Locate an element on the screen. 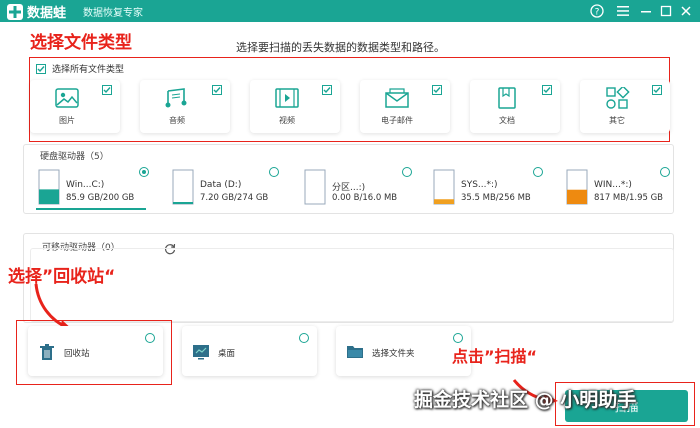 This screenshot has height=428, width=700. type-card-video: 视频 is located at coordinates (295, 106).